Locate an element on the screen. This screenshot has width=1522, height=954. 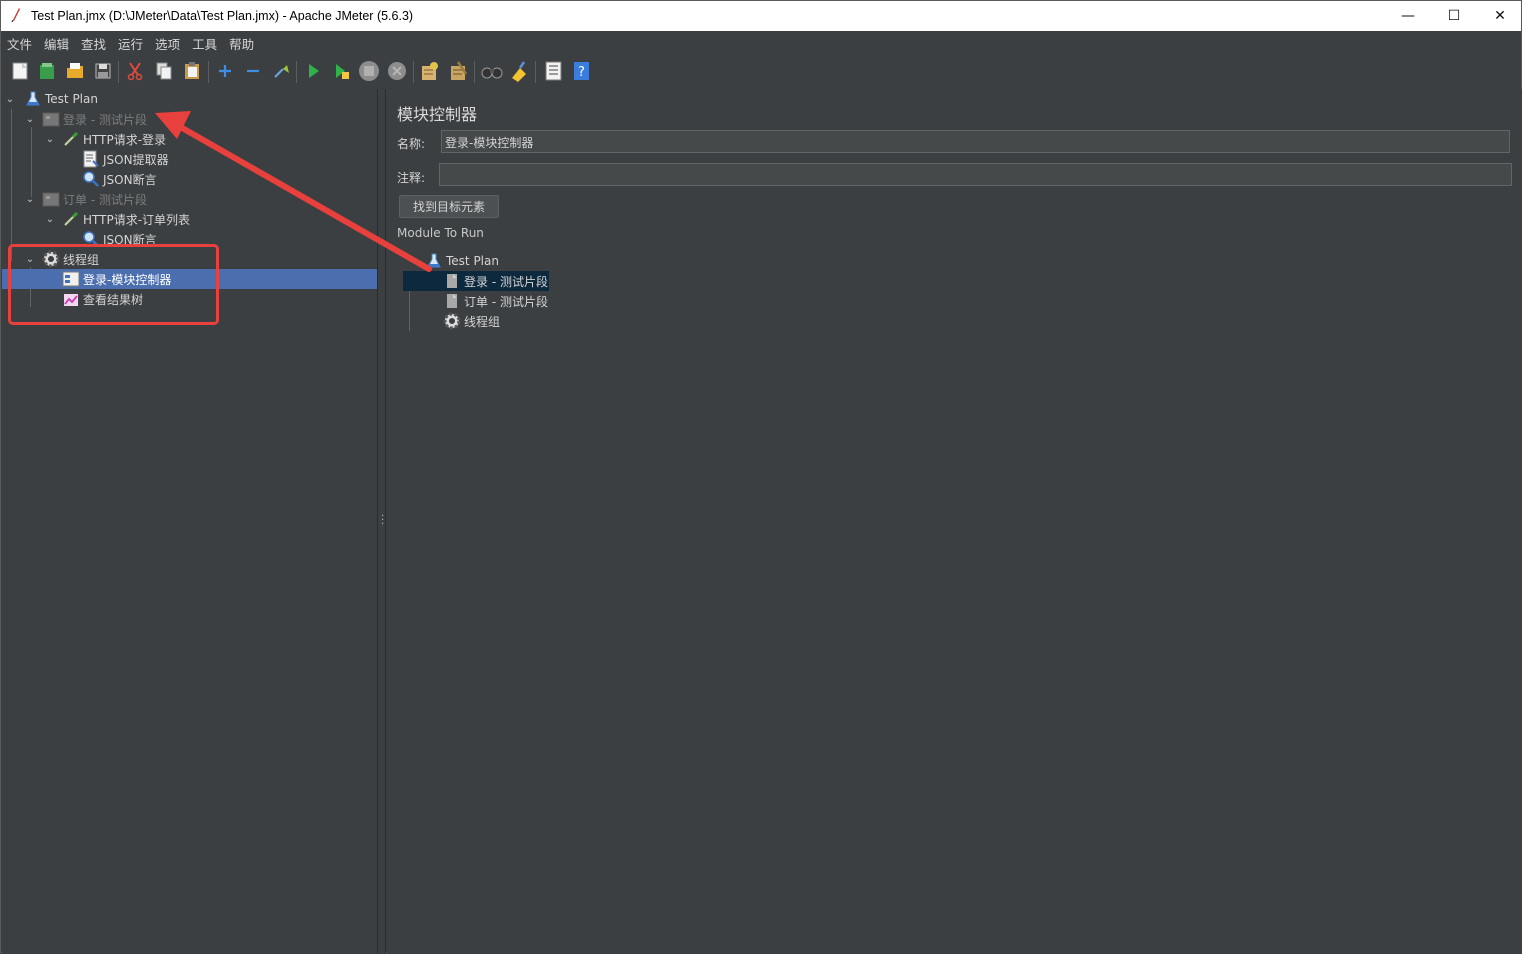
comment-field is located at coordinates (975, 174).